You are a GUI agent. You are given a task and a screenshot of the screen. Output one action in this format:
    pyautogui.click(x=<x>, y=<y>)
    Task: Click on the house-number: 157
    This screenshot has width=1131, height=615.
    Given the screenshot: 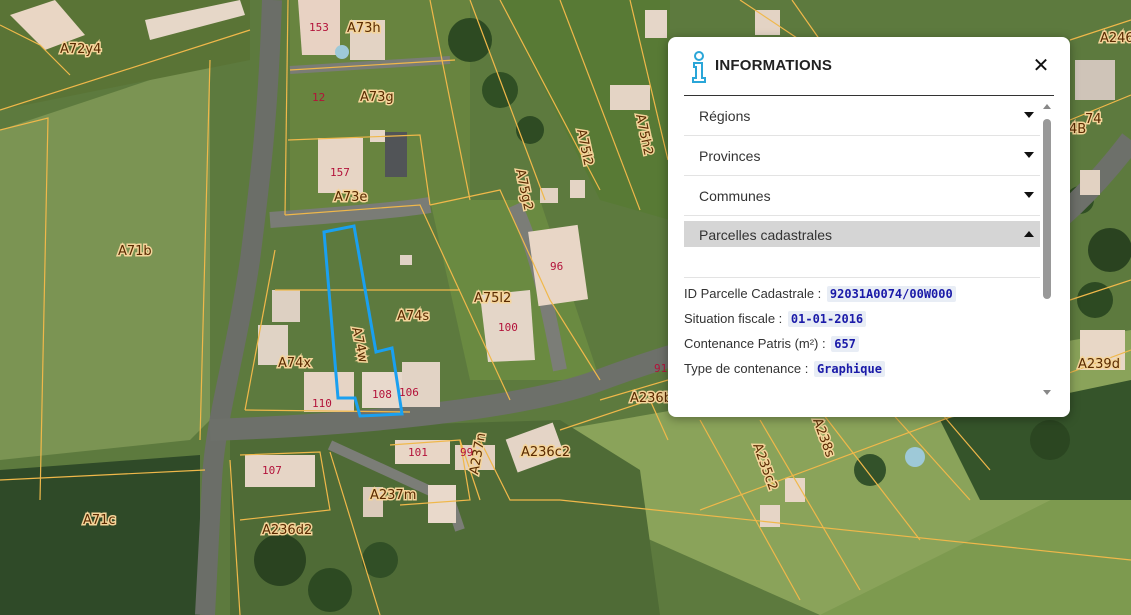 What is the action you would take?
    pyautogui.click(x=340, y=172)
    